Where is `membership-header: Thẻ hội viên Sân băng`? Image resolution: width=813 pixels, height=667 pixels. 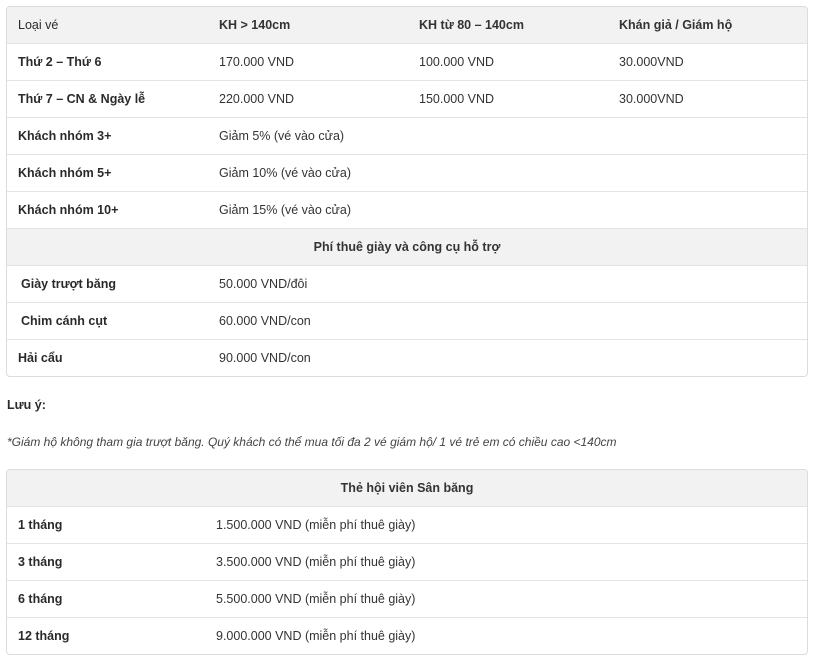
membership-header: Thẻ hội viên Sân băng is located at coordinates (407, 488).